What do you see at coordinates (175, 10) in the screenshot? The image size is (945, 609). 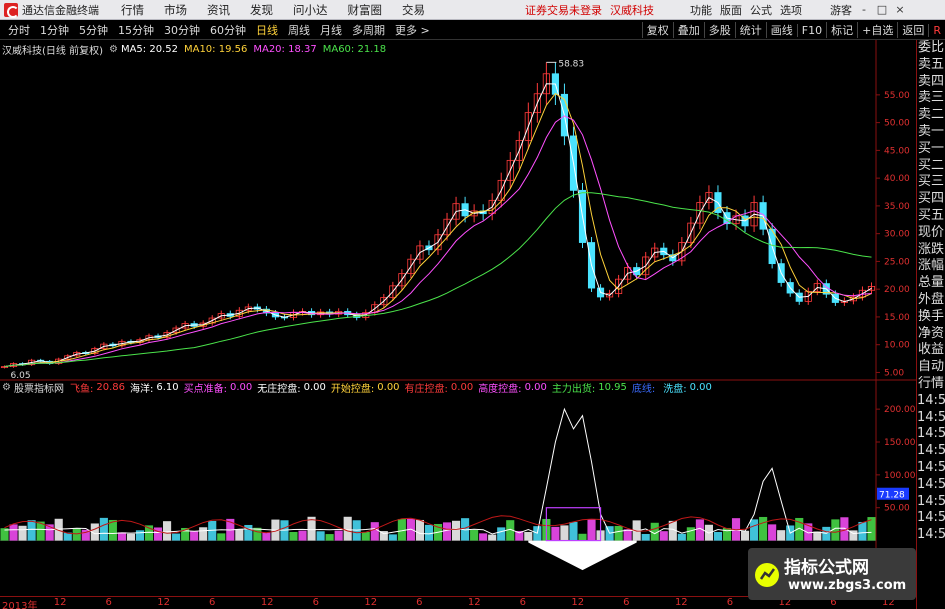 I see `menu-item-market: 市场` at bounding box center [175, 10].